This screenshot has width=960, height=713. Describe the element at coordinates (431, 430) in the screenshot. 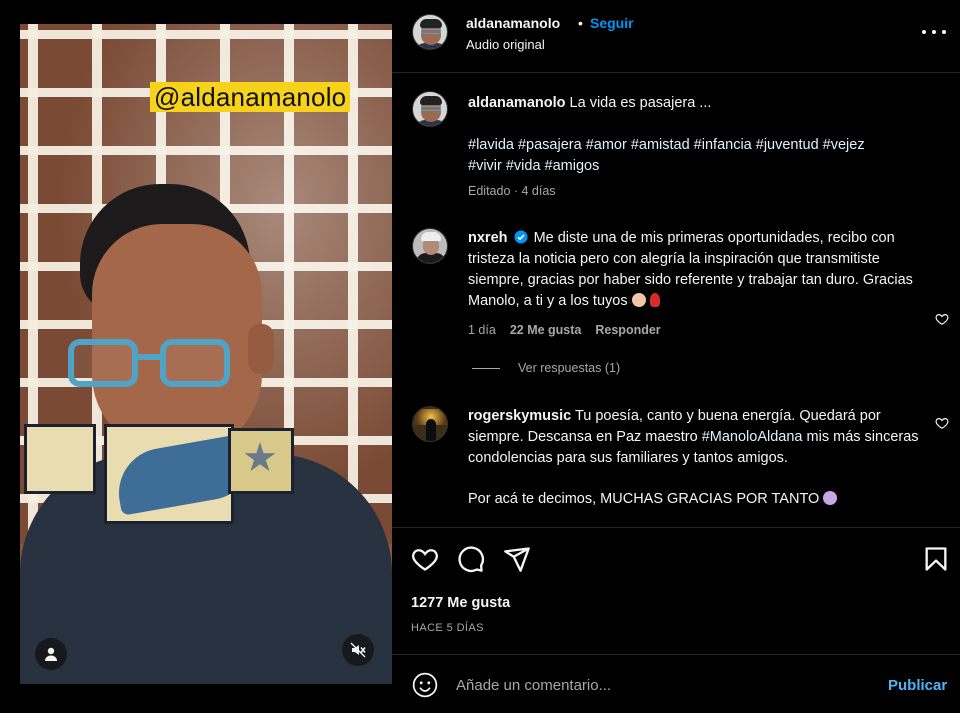

I see `avatar-figure` at that location.